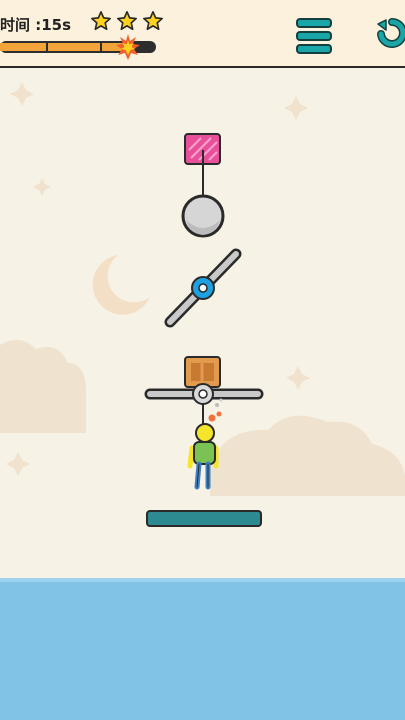 The width and height of the screenshot is (405, 720). Describe the element at coordinates (388, 32) in the screenshot. I see `restart-icon` at that location.